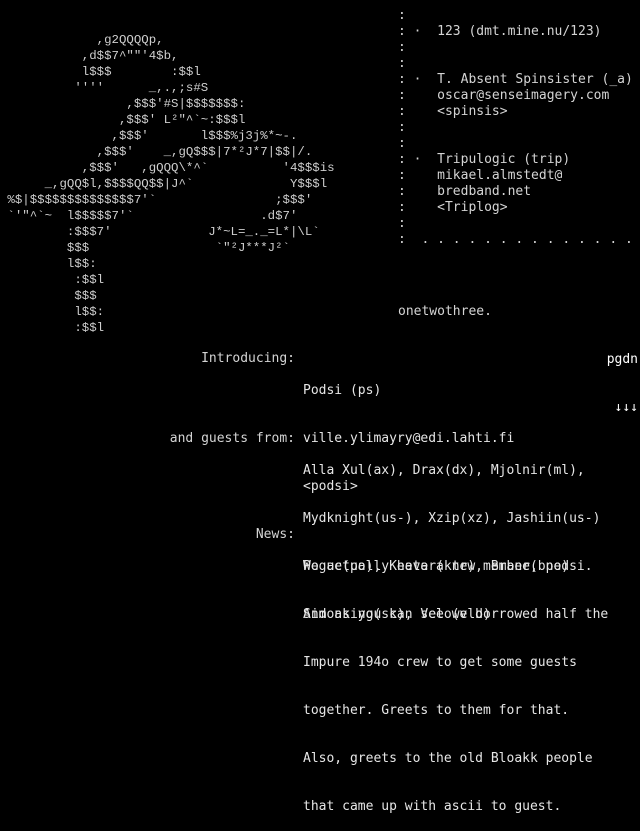  I want to click on ascii-art-line: $$$ `"²J***J²`, so click(145, 248).